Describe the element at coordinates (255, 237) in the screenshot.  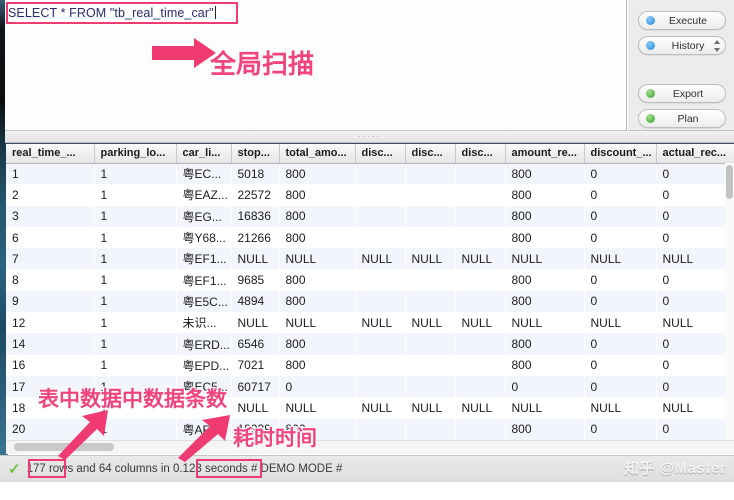
I see `table-cell: 21266` at that location.